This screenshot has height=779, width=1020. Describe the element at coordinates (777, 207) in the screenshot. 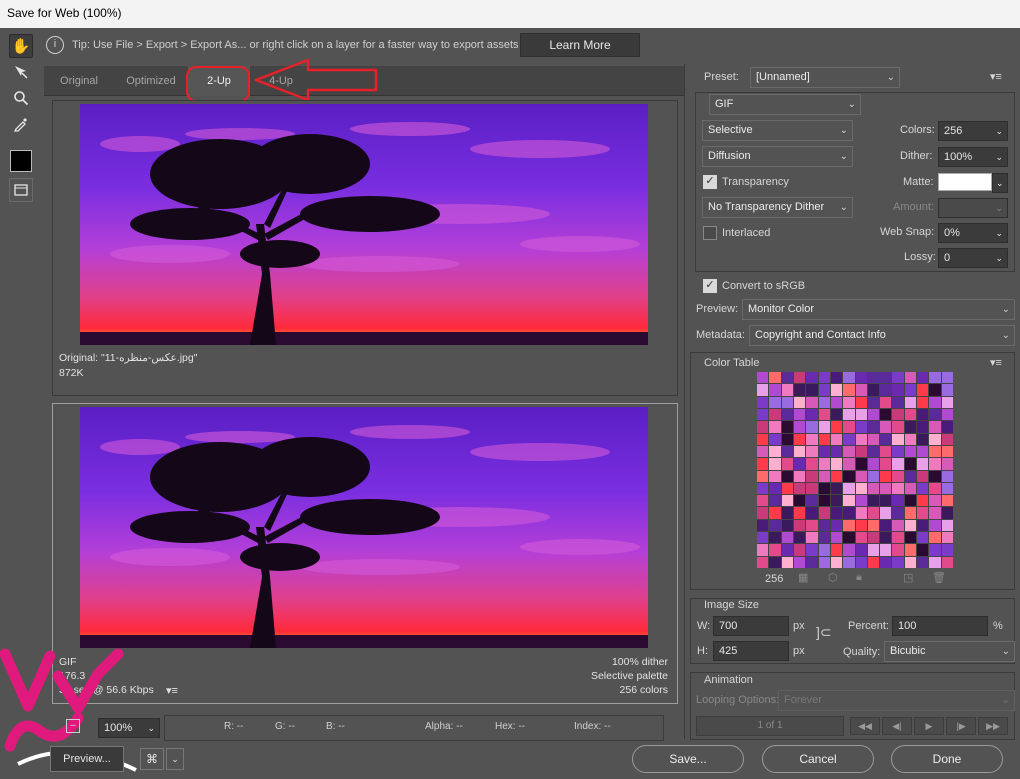

I see `transparency-dither-select: No Transparency Dither ⌄` at that location.